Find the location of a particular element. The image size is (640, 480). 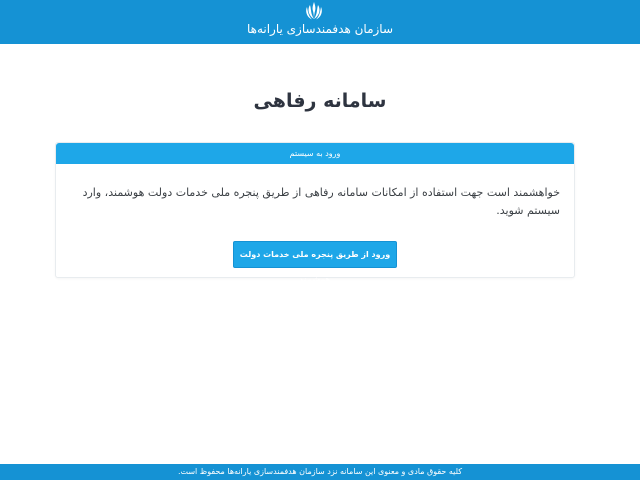

login-button: ورود از طریق پنجره ملی خدمات دولت هوشمند is located at coordinates (315, 262).